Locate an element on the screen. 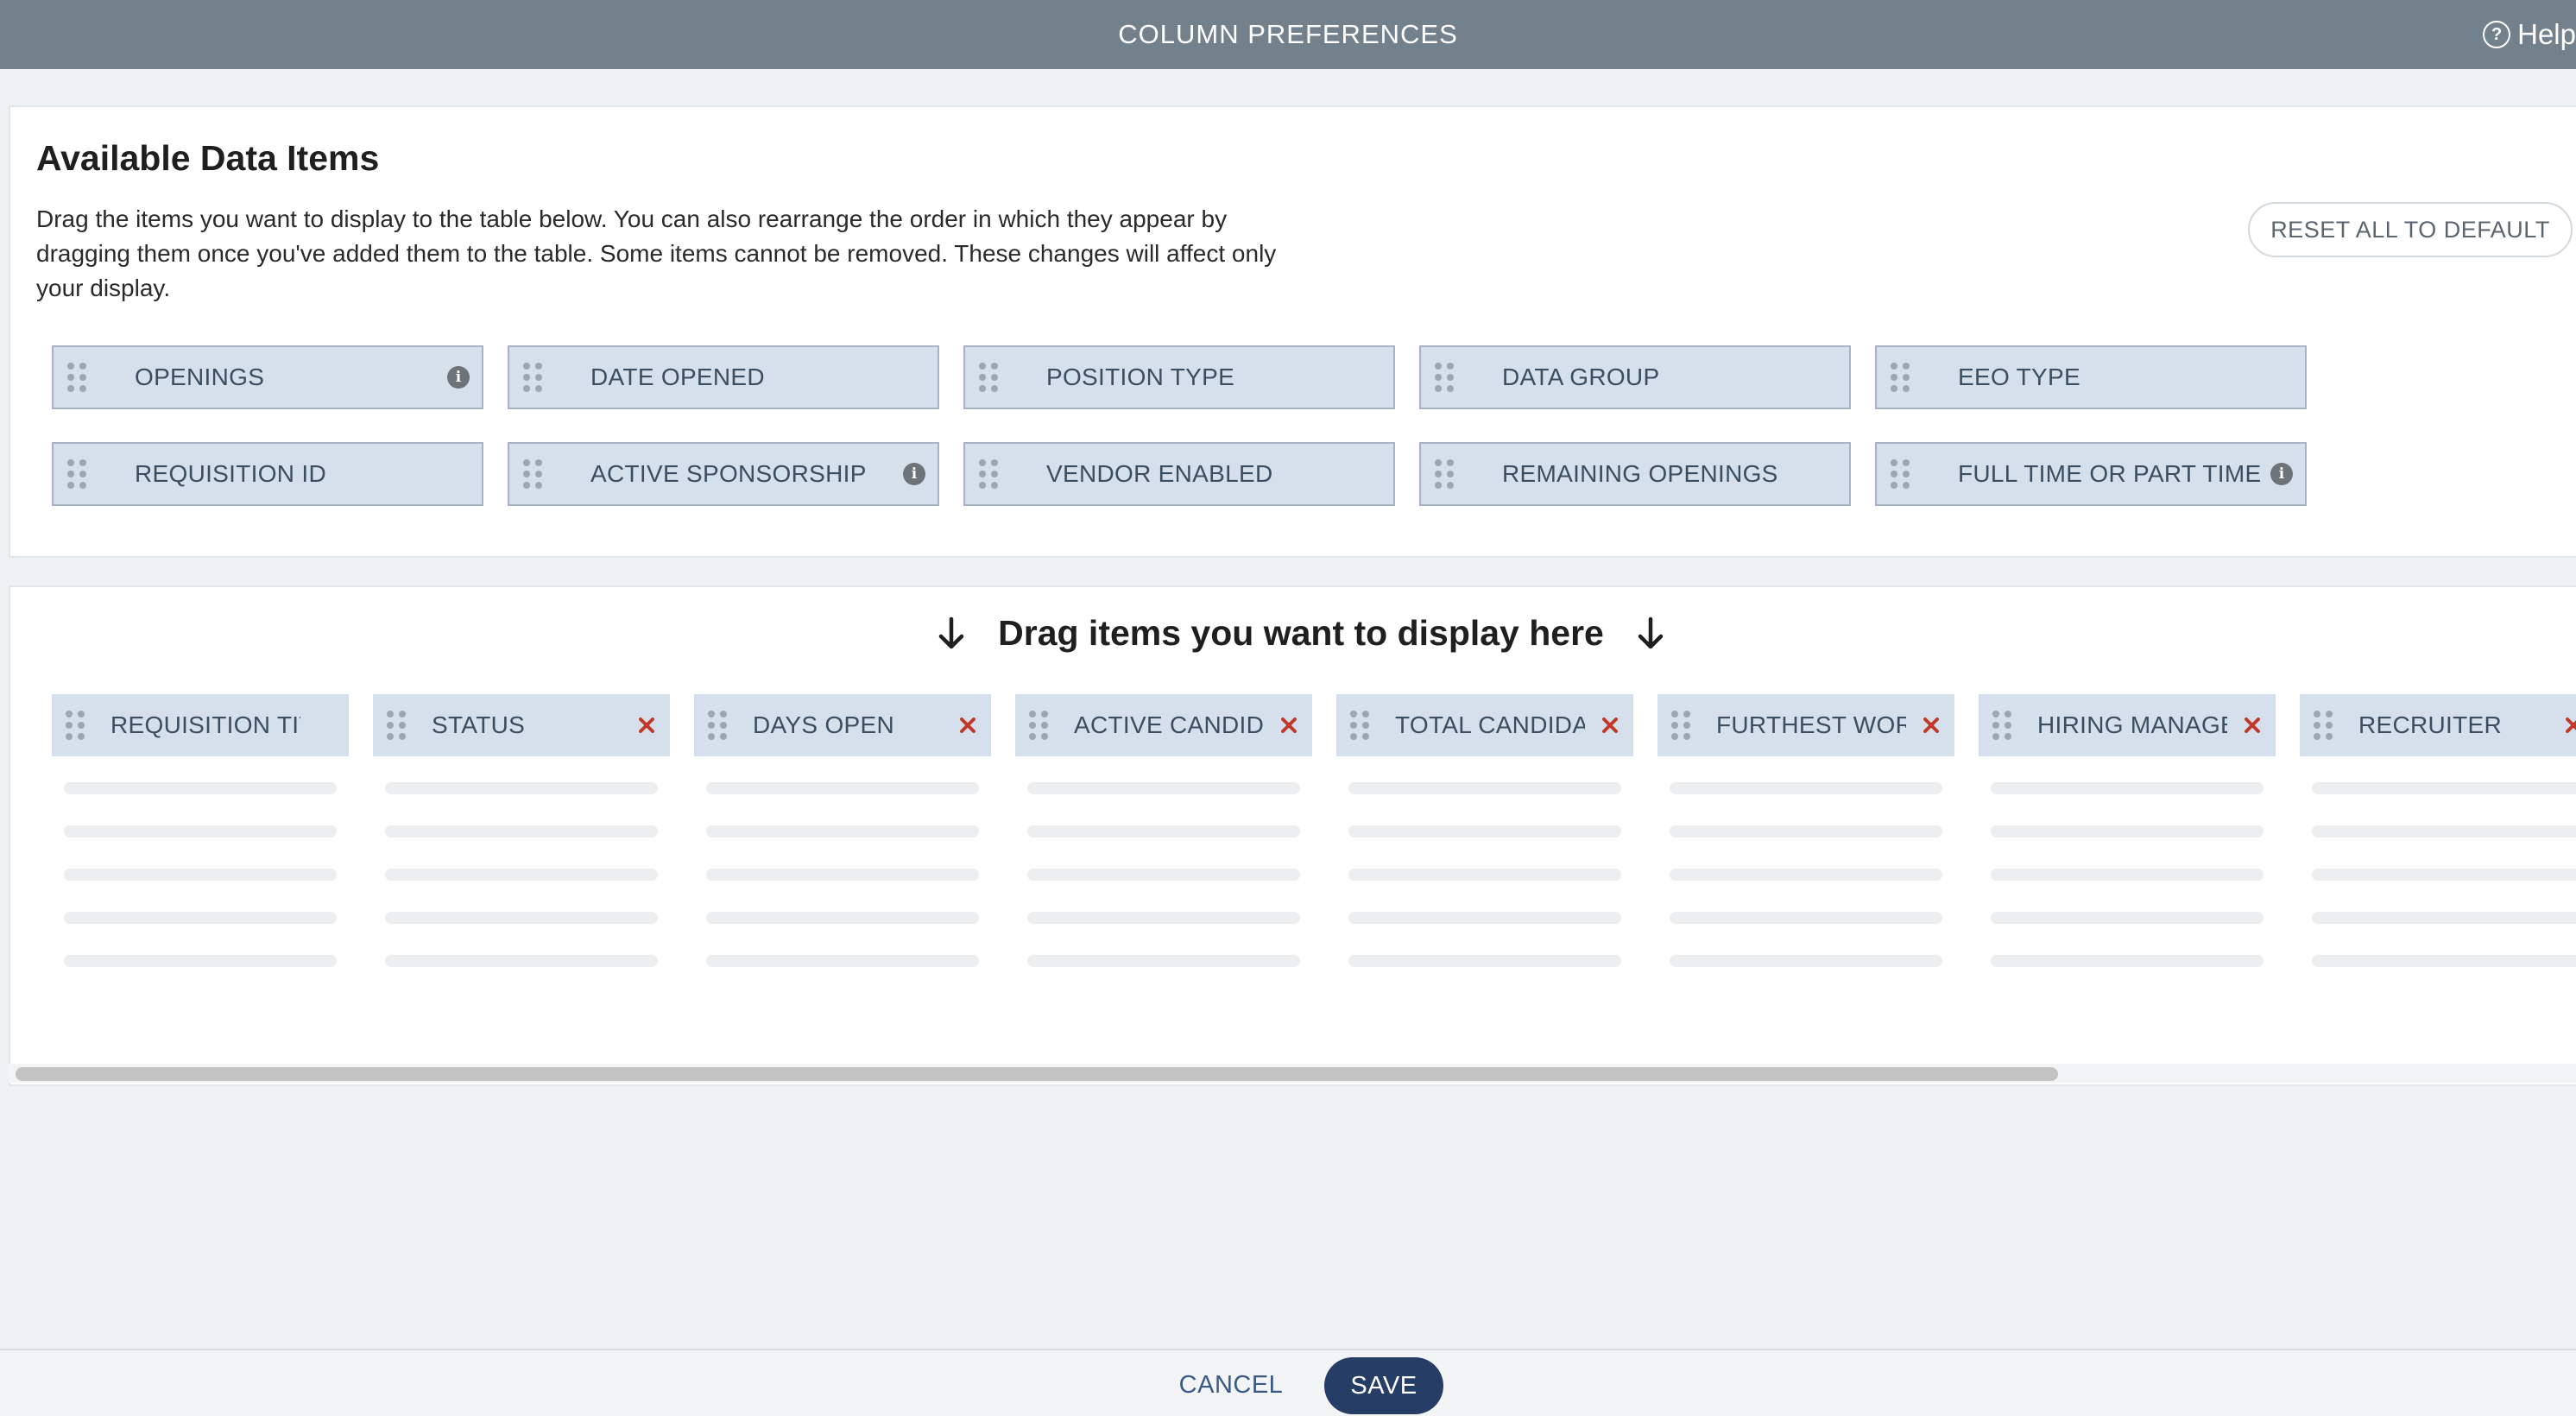 This screenshot has height=1416, width=2576. display-column-label: DAYS OPEN is located at coordinates (824, 725).